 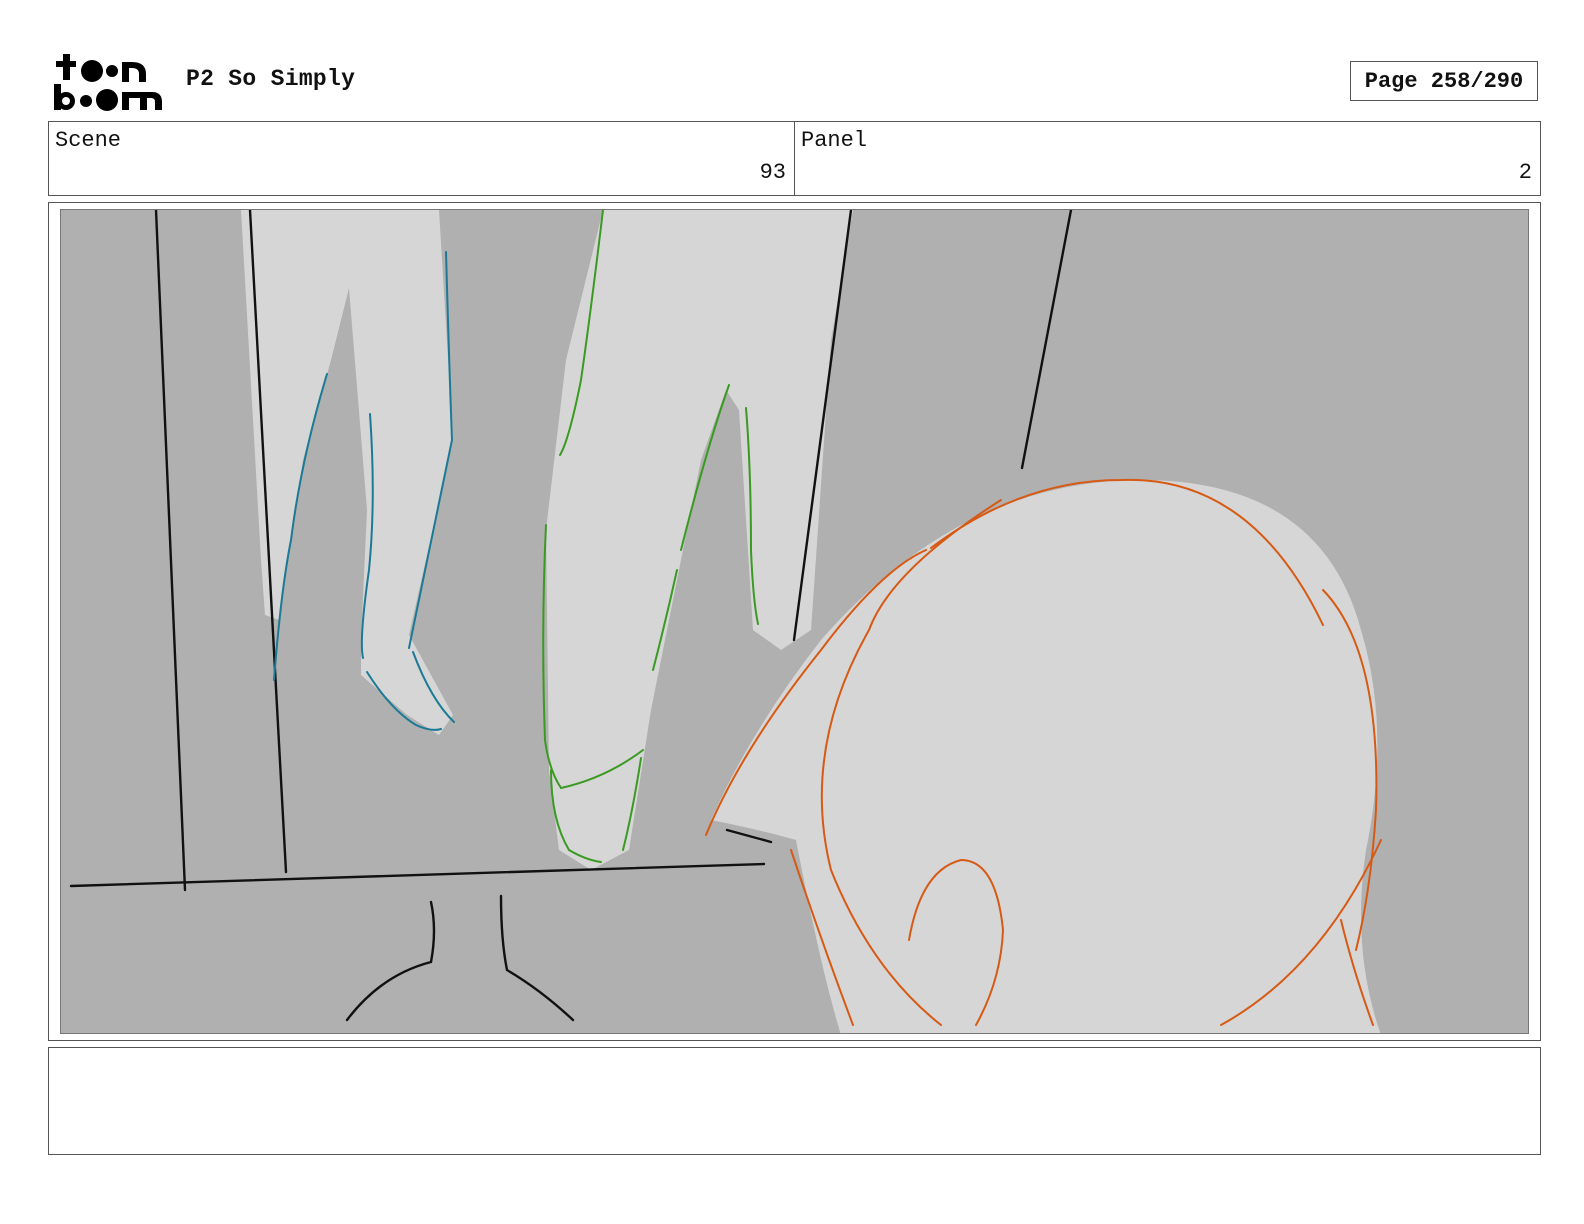 I want to click on panel-notes-box, so click(x=794, y=1101).